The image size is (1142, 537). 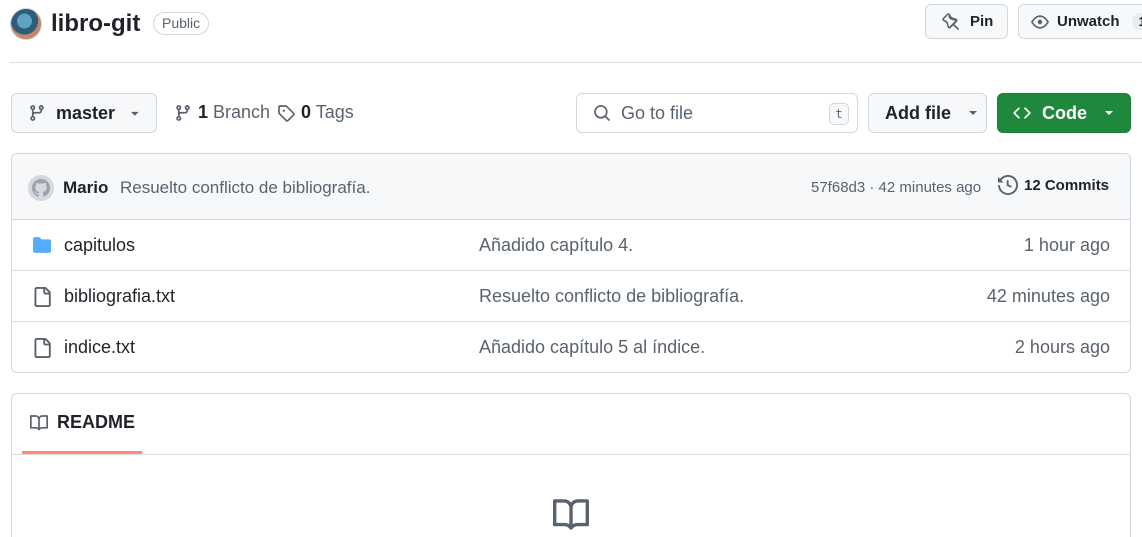 What do you see at coordinates (951, 21) in the screenshot?
I see `pin-icon` at bounding box center [951, 21].